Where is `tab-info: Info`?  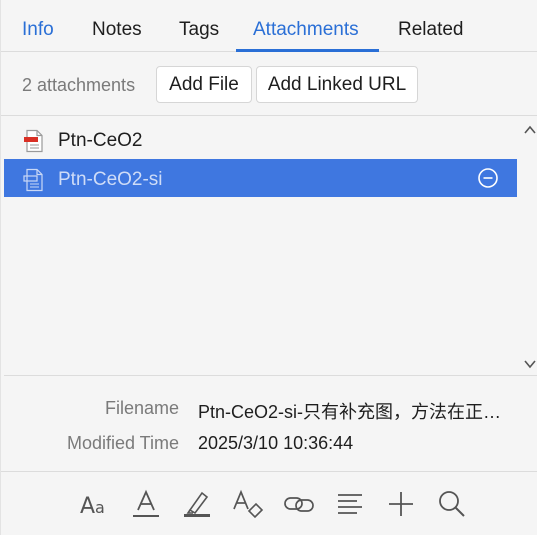
tab-info: Info is located at coordinates (38, 26).